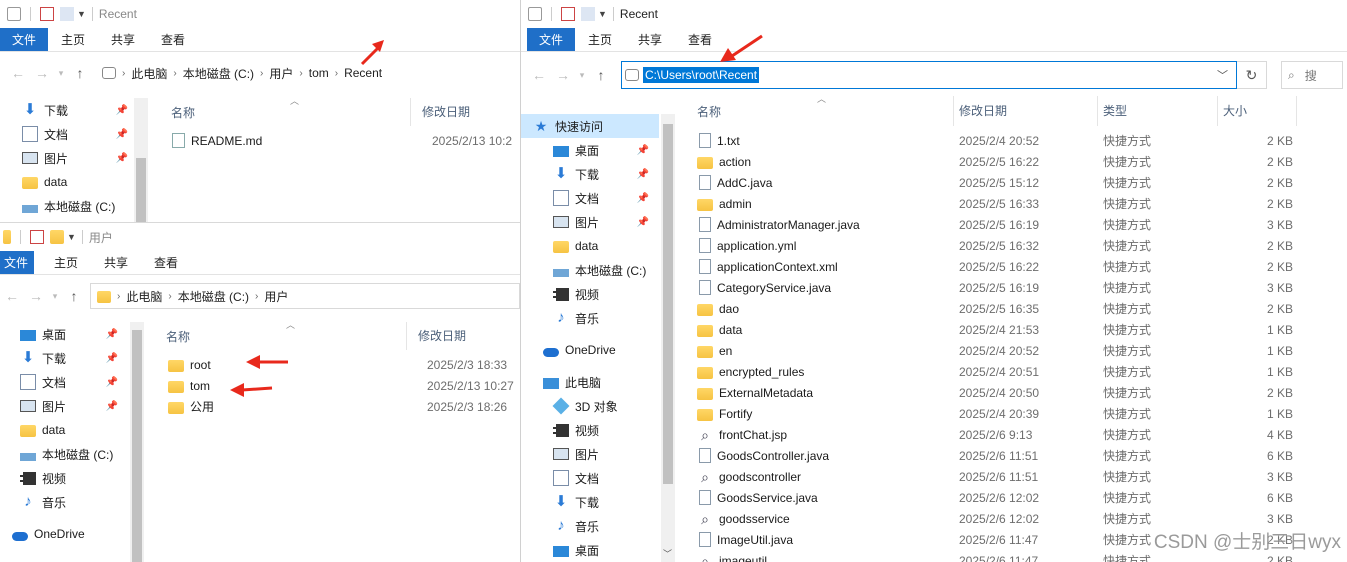  I want to click on crumb-users: 用户, so click(276, 296).